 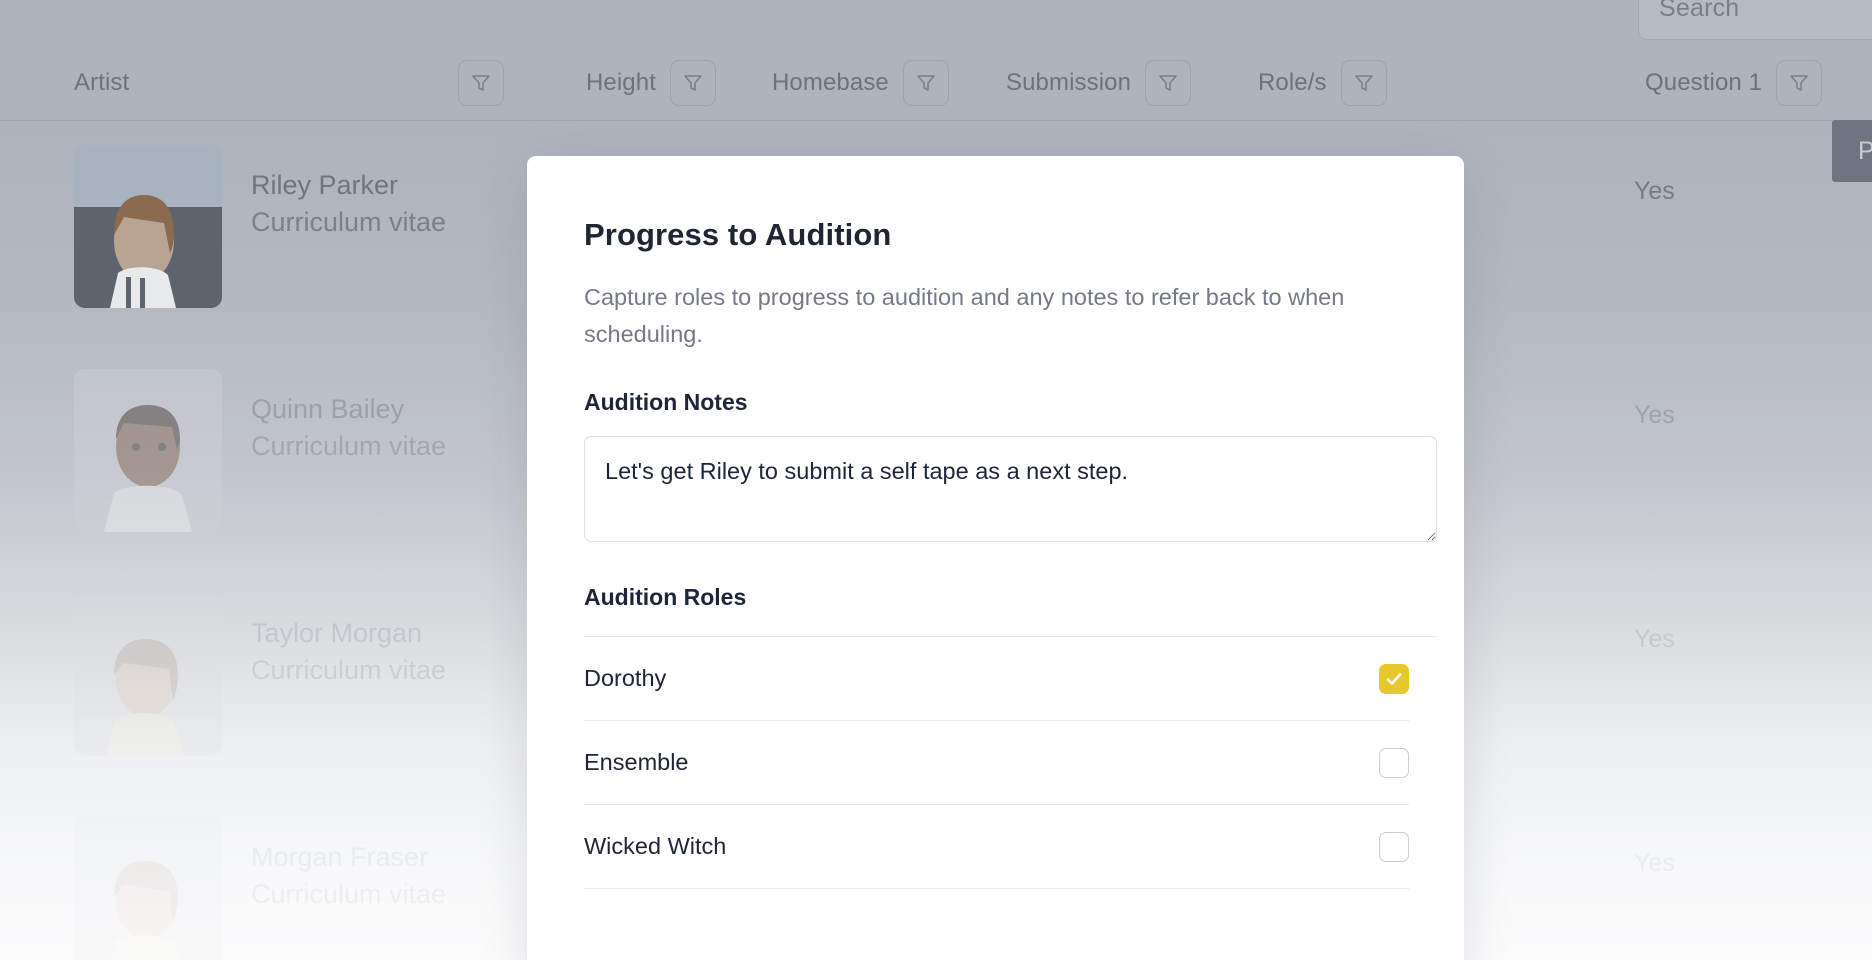 I want to click on role-option-row: Ensemble, so click(x=996, y=763).